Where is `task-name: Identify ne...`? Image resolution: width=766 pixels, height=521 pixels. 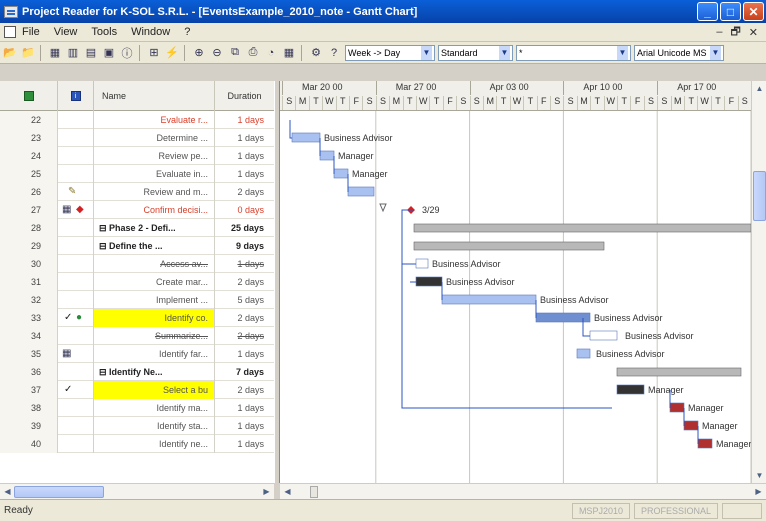 task-name: Identify ne... is located at coordinates (154, 444).